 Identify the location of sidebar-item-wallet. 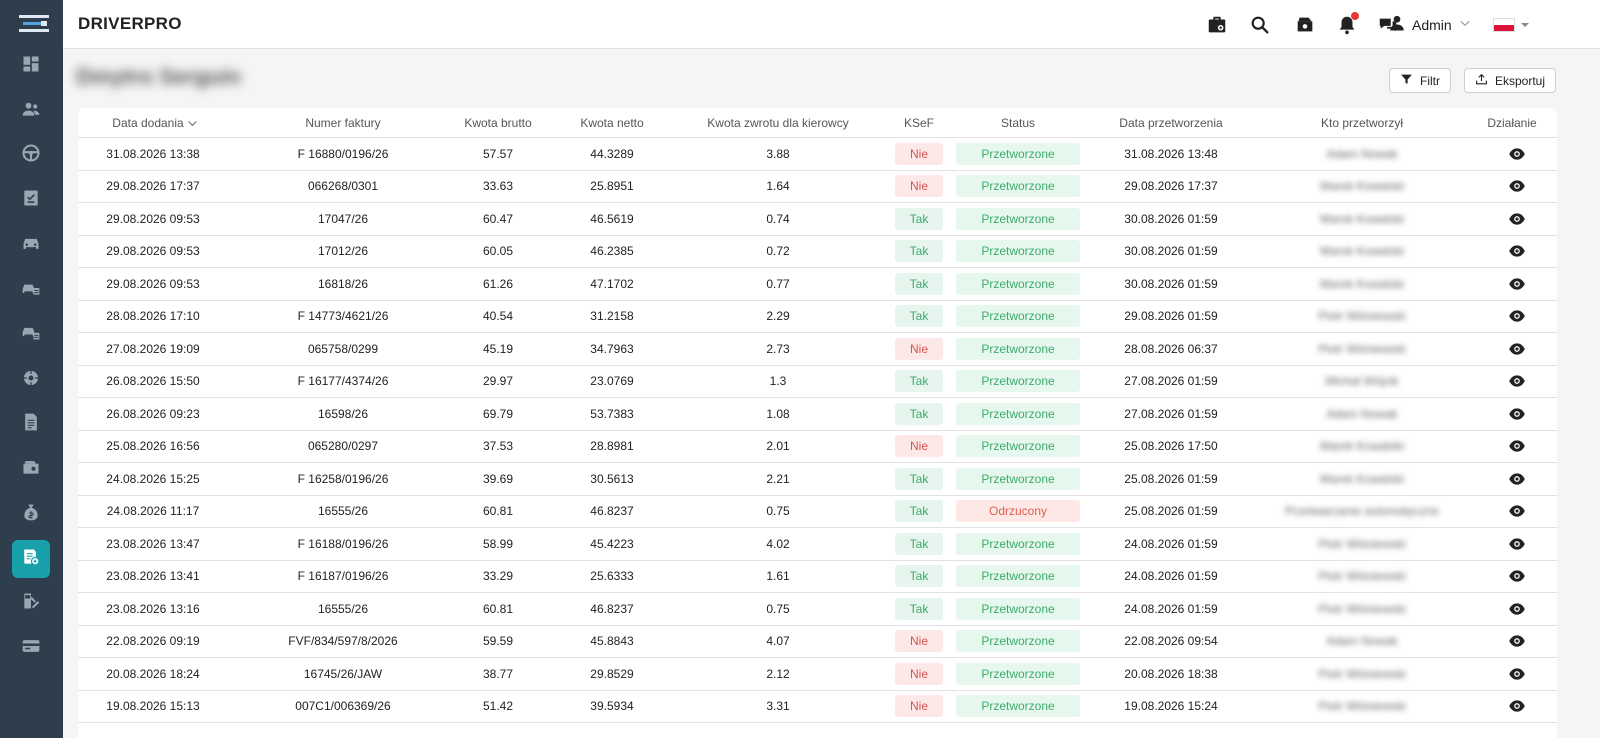
(31, 469).